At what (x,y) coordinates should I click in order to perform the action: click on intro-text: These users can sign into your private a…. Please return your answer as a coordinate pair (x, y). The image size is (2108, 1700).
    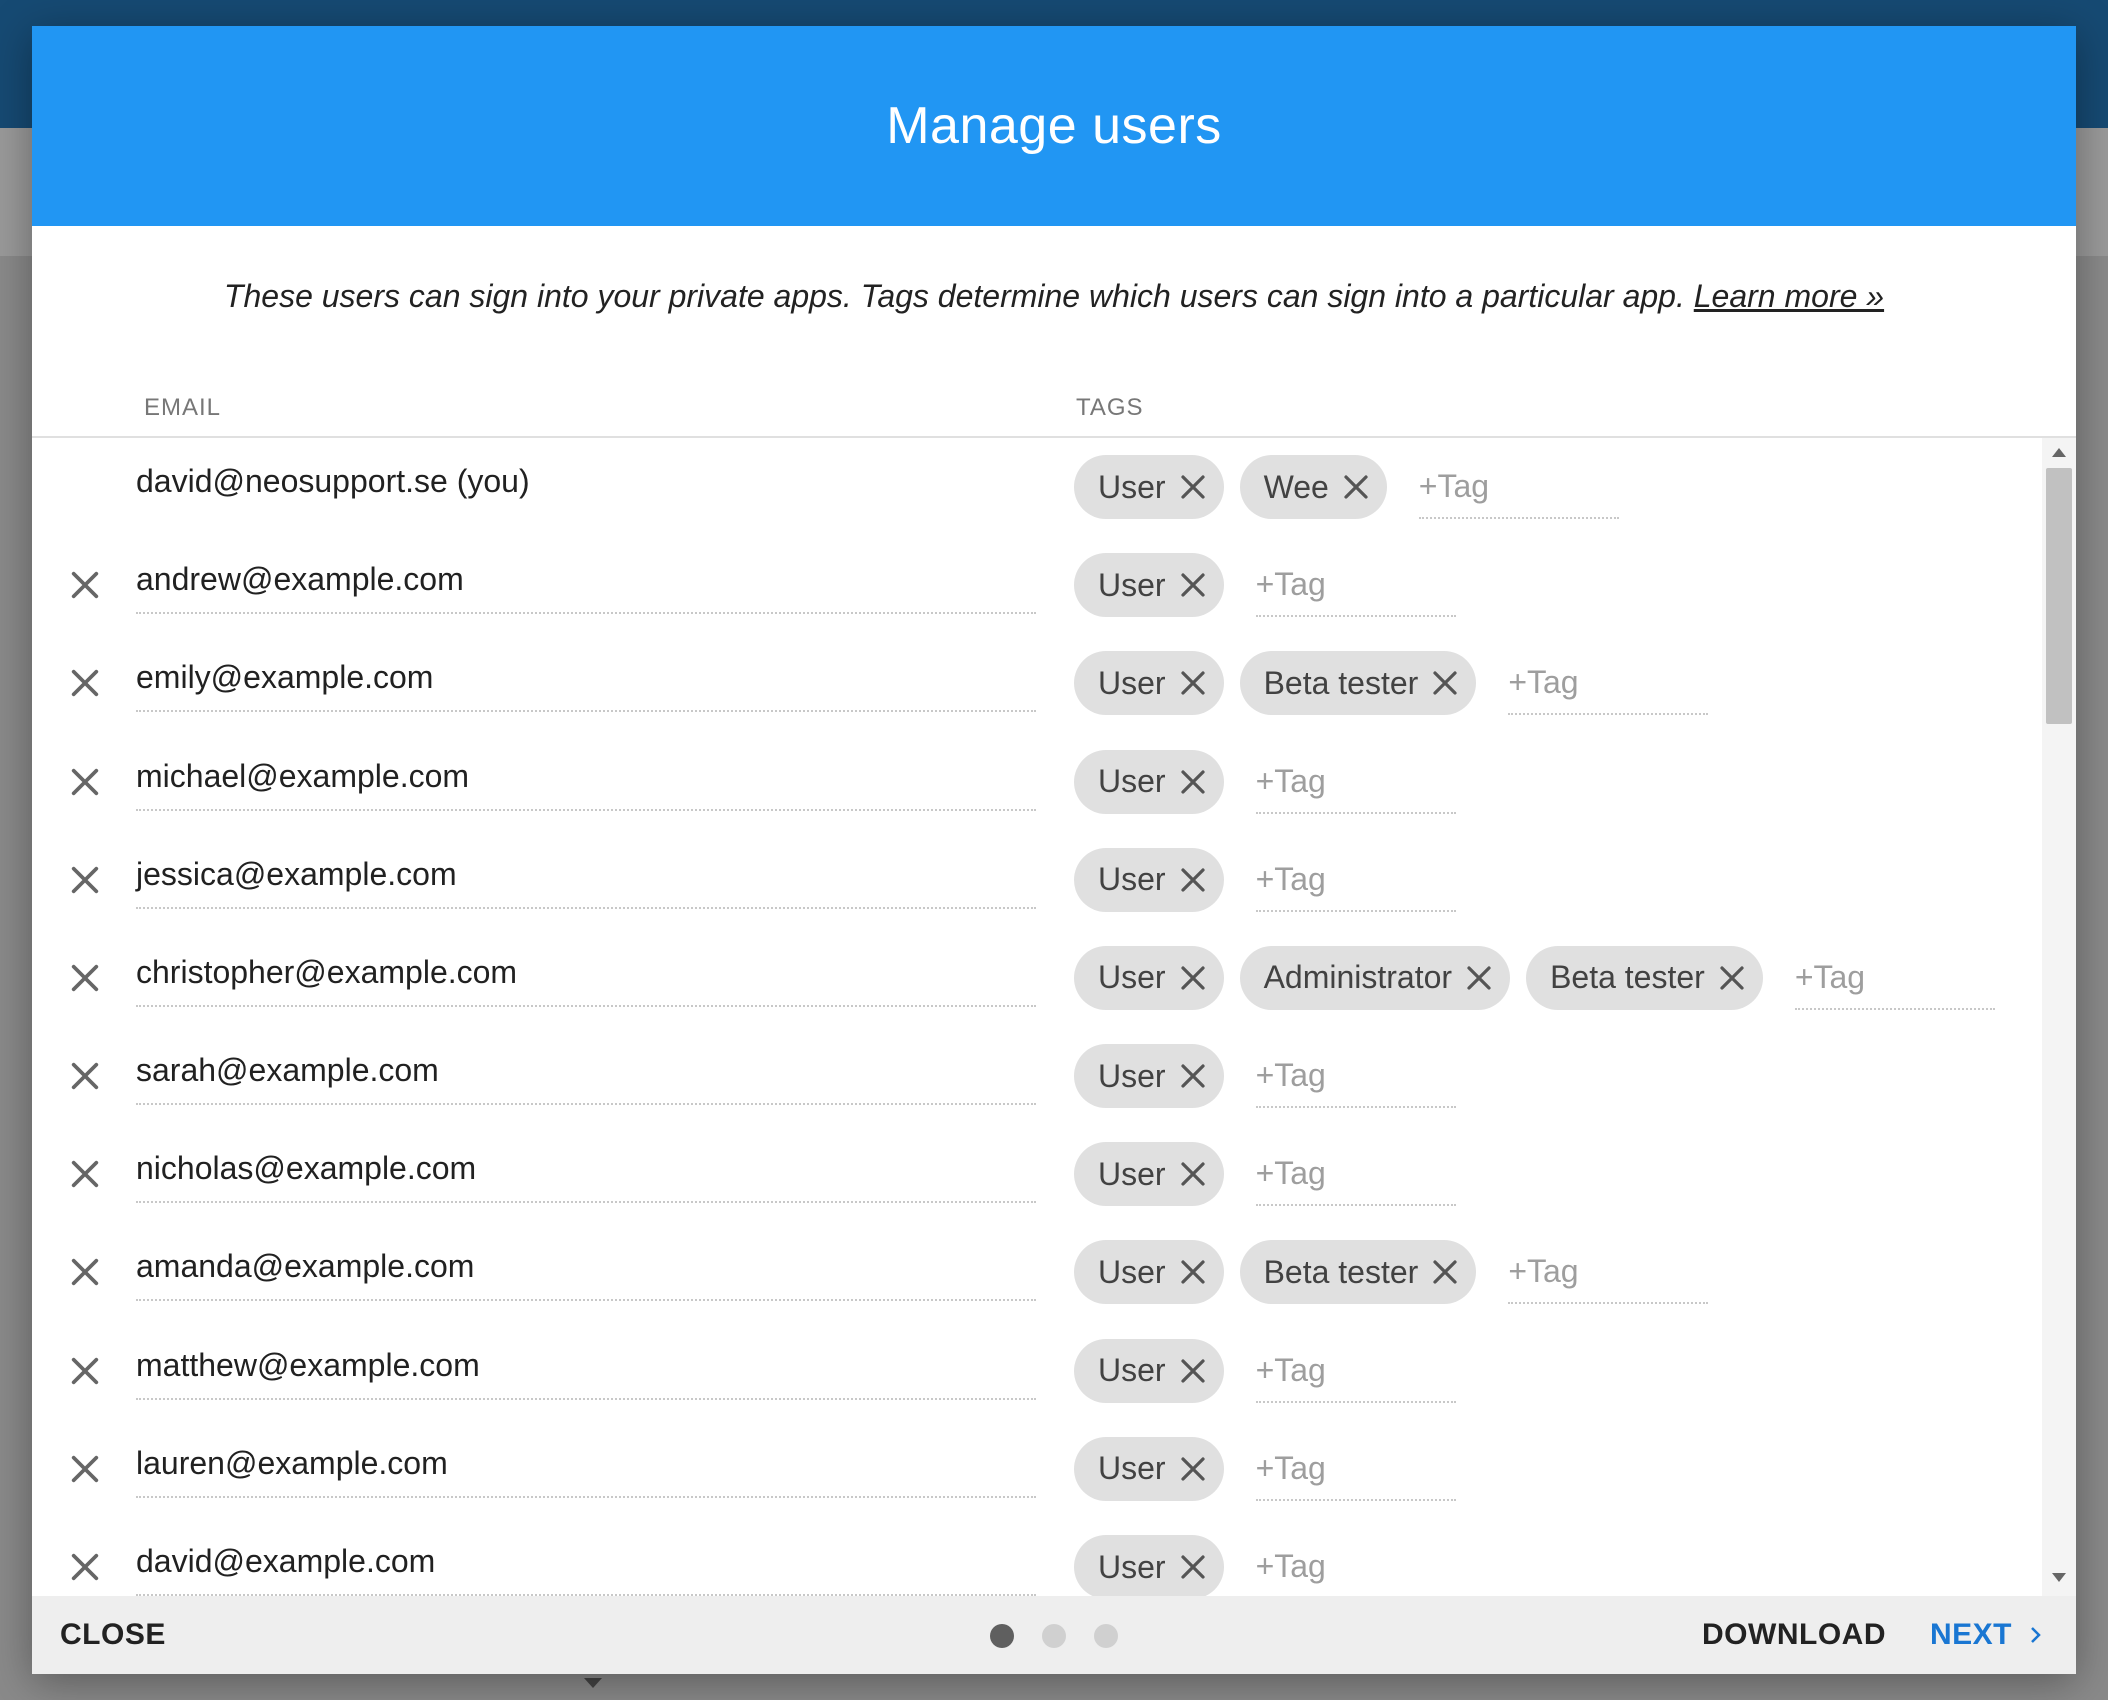
    Looking at the image, I should click on (954, 296).